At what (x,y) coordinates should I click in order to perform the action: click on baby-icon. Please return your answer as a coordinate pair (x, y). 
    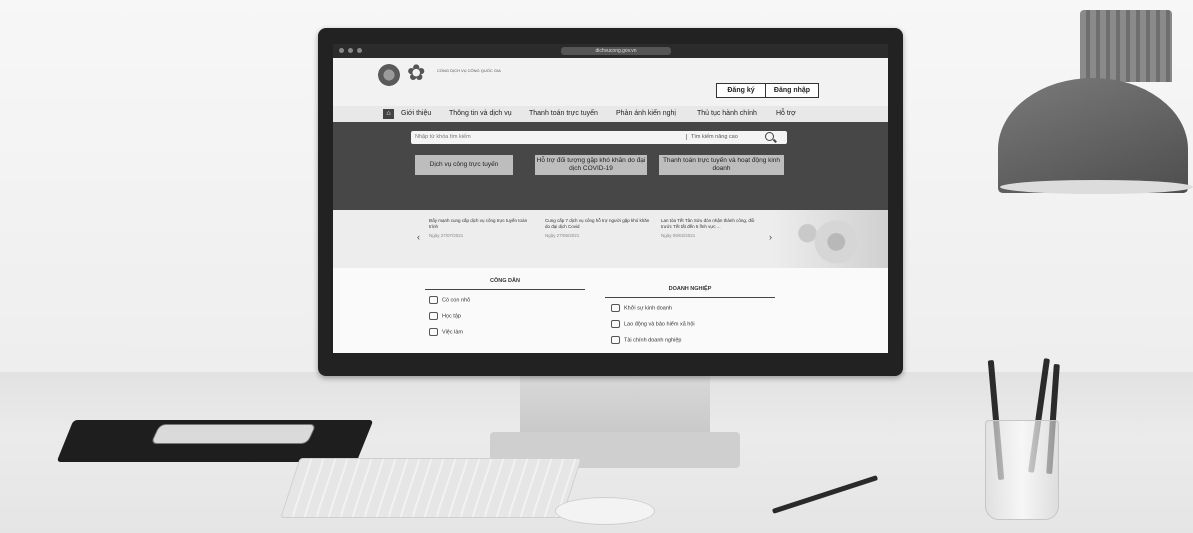
    Looking at the image, I should click on (433, 300).